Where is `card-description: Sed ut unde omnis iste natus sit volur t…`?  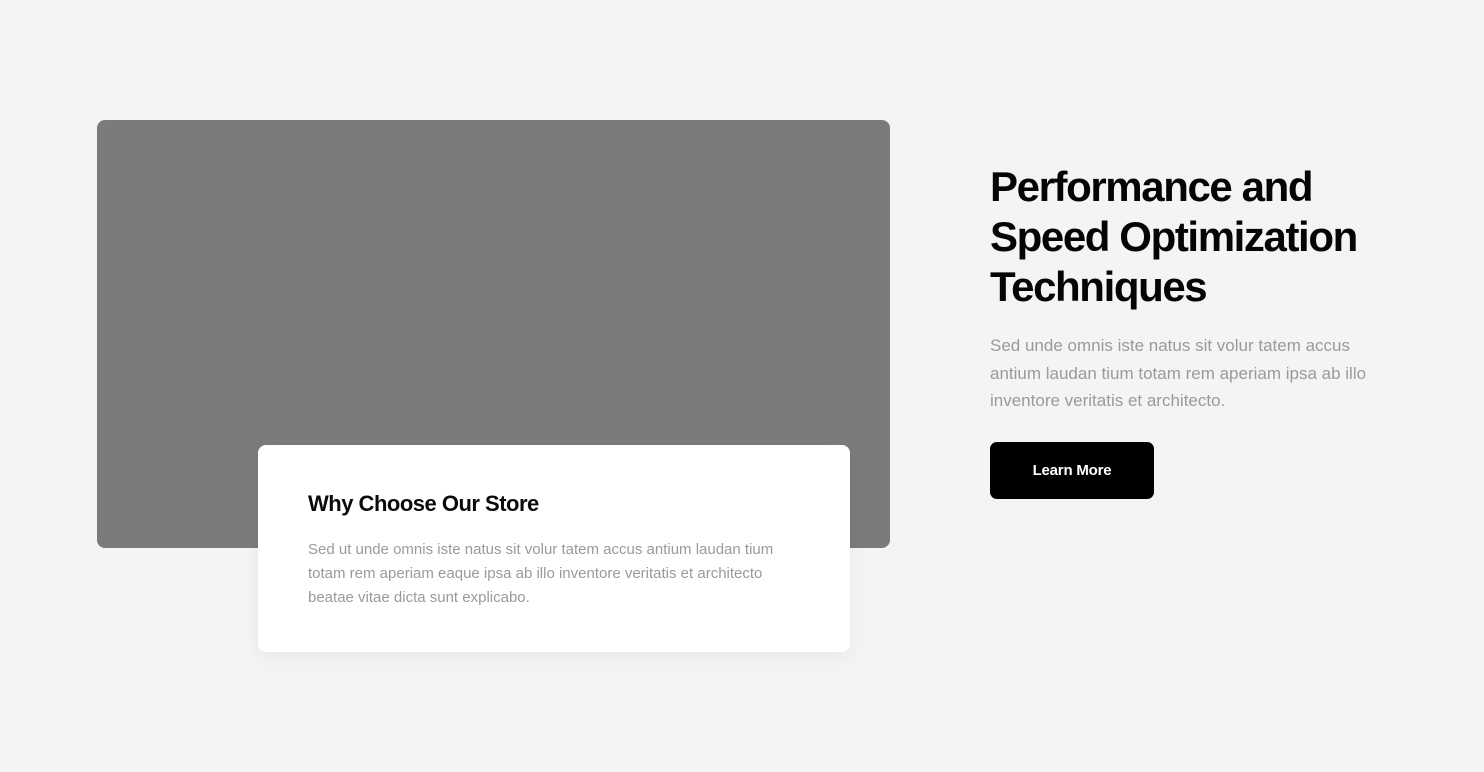
card-description: Sed ut unde omnis iste natus sit volur t… is located at coordinates (541, 573).